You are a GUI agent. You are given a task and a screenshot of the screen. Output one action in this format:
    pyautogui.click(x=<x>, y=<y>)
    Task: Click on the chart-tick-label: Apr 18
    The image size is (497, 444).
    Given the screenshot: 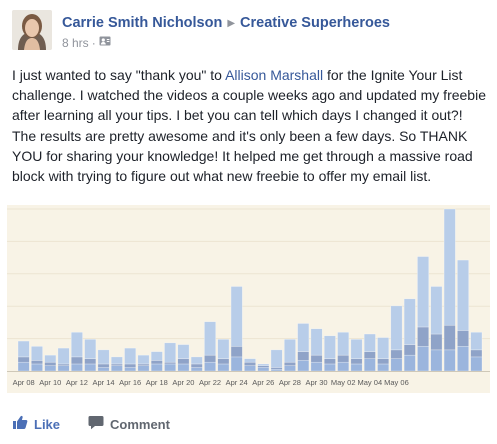 What is the action you would take?
    pyautogui.click(x=157, y=382)
    